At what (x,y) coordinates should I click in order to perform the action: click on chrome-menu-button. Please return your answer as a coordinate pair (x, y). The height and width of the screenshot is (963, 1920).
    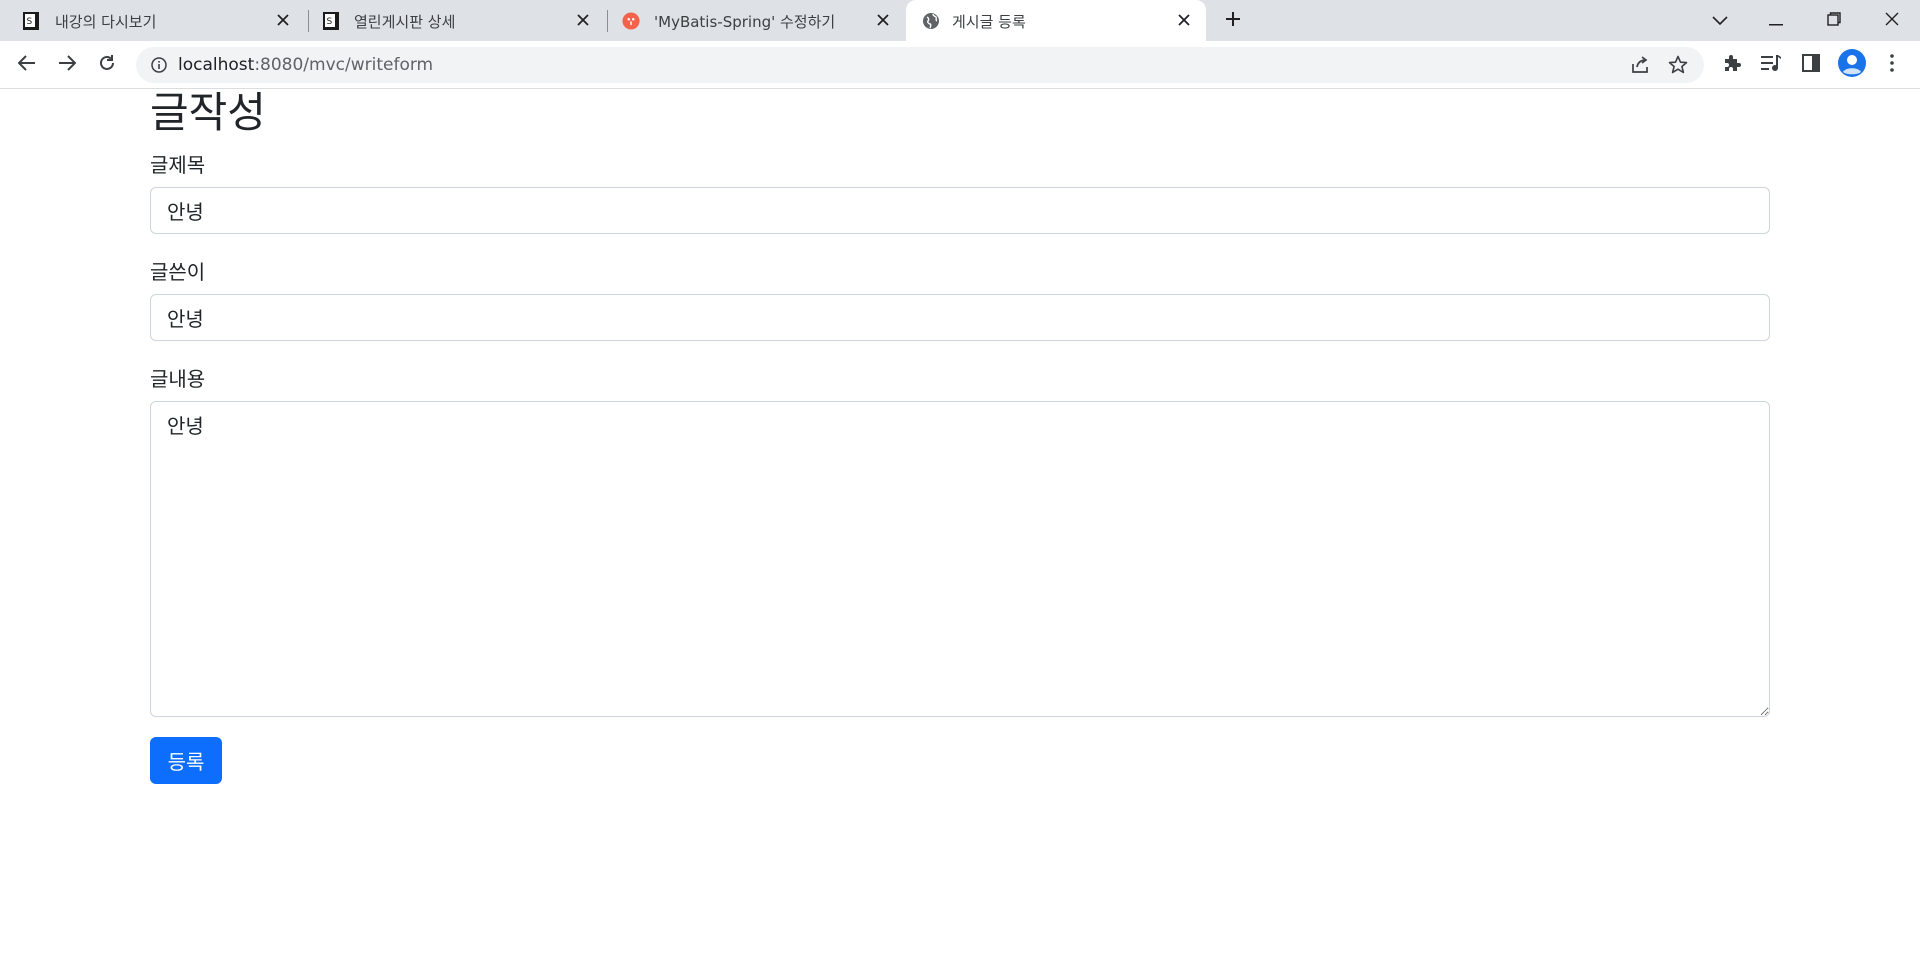
    Looking at the image, I should click on (1892, 65).